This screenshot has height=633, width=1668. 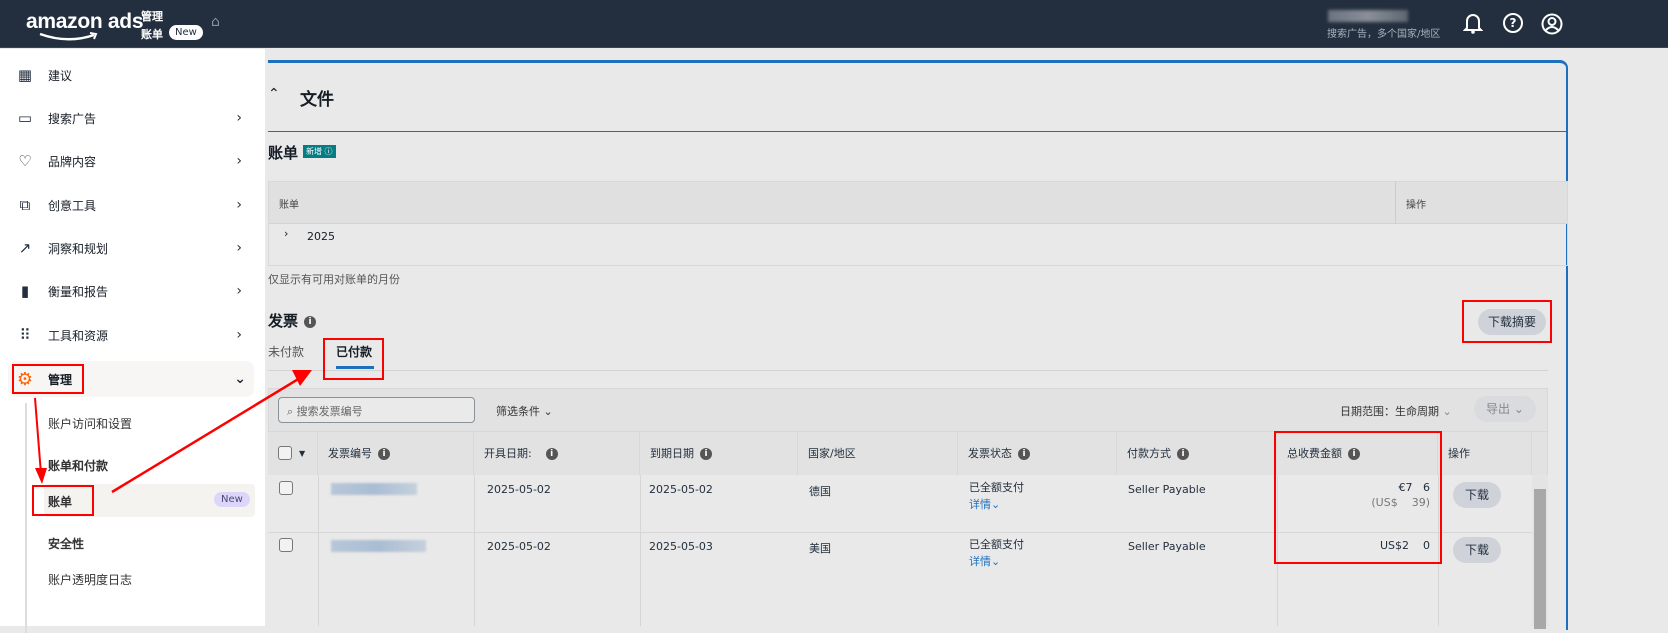 I want to click on scrollbar-thumb, so click(x=1540, y=559).